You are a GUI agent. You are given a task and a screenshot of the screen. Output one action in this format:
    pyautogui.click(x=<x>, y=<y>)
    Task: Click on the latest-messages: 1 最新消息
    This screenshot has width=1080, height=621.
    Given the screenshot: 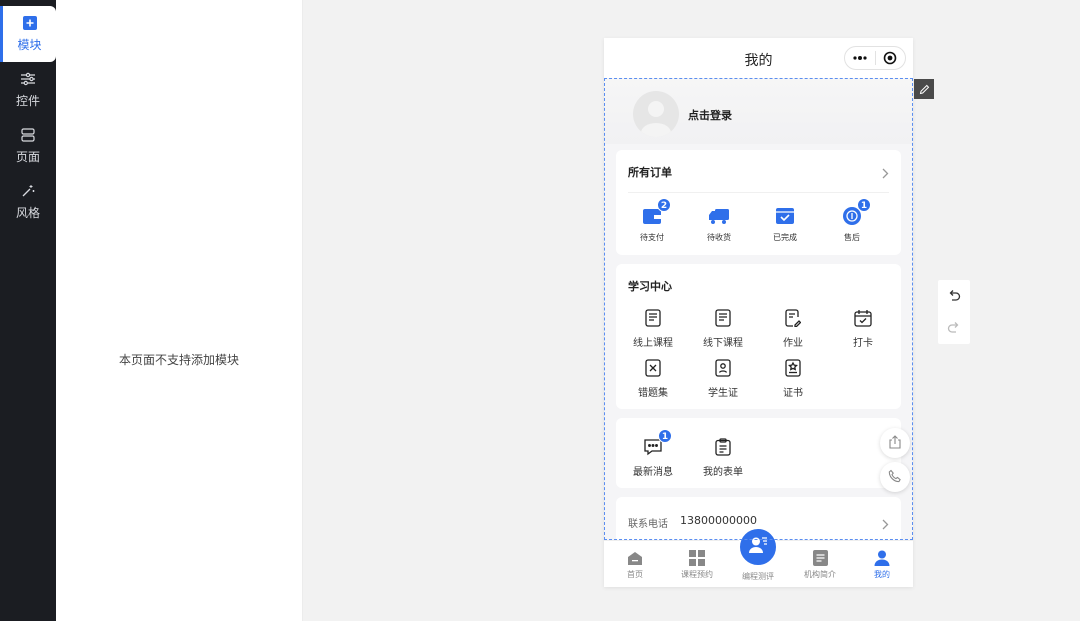 What is the action you would take?
    pyautogui.click(x=653, y=453)
    